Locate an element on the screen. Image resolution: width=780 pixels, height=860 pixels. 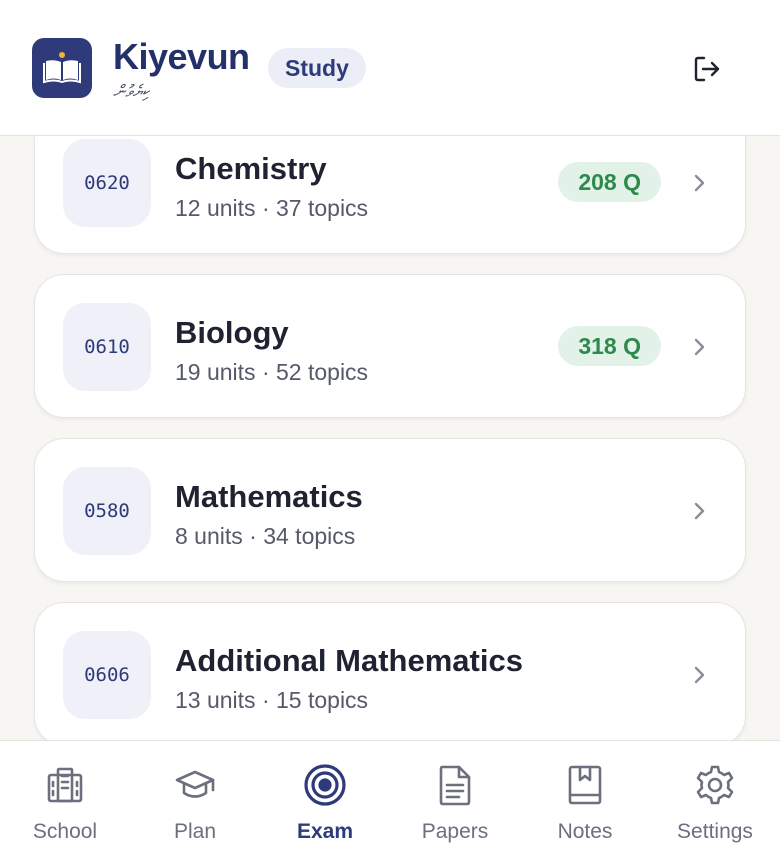
nav-label: Notes is located at coordinates (585, 831).